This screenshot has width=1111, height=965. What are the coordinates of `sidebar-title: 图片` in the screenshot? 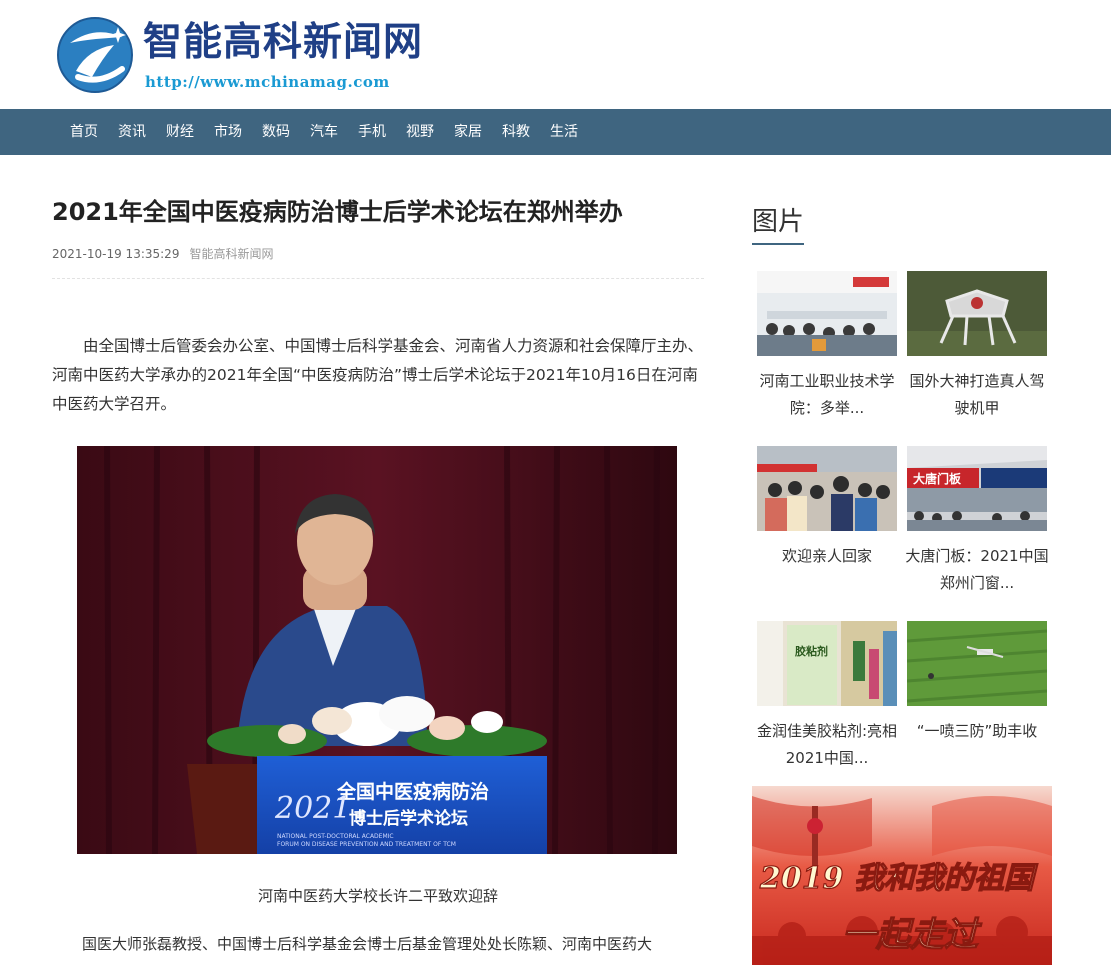 It's located at (778, 225).